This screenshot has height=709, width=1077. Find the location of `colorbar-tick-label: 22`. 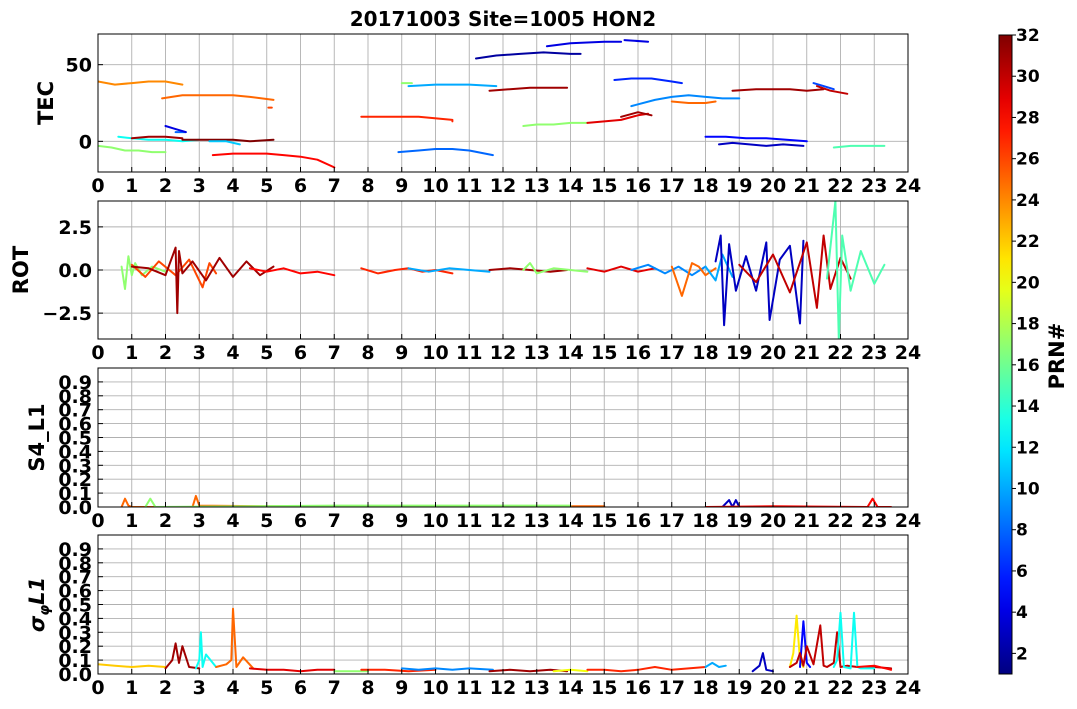

colorbar-tick-label: 22 is located at coordinates (1028, 242).